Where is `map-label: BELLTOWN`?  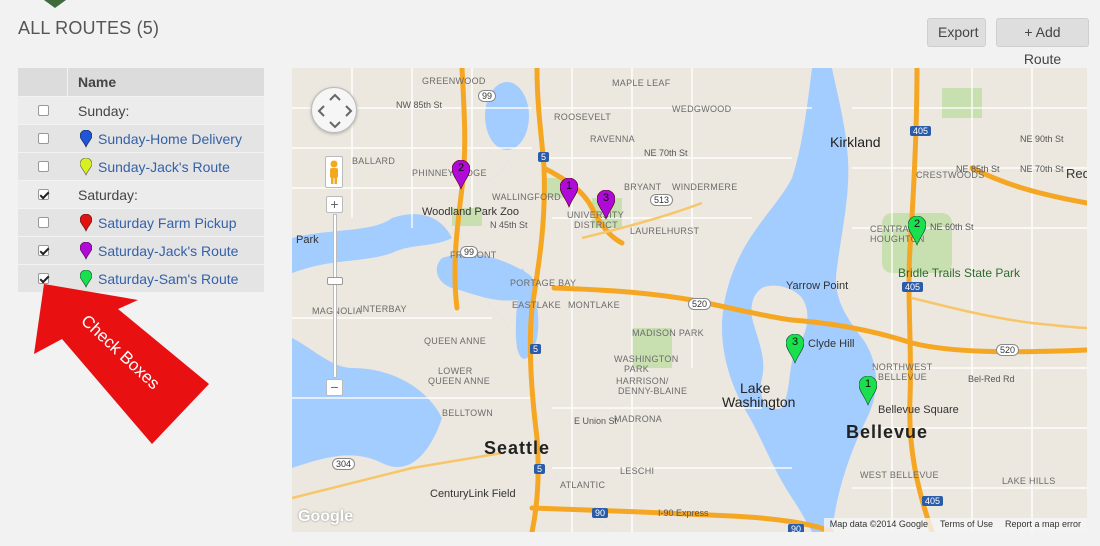
map-label: BELLTOWN is located at coordinates (468, 413).